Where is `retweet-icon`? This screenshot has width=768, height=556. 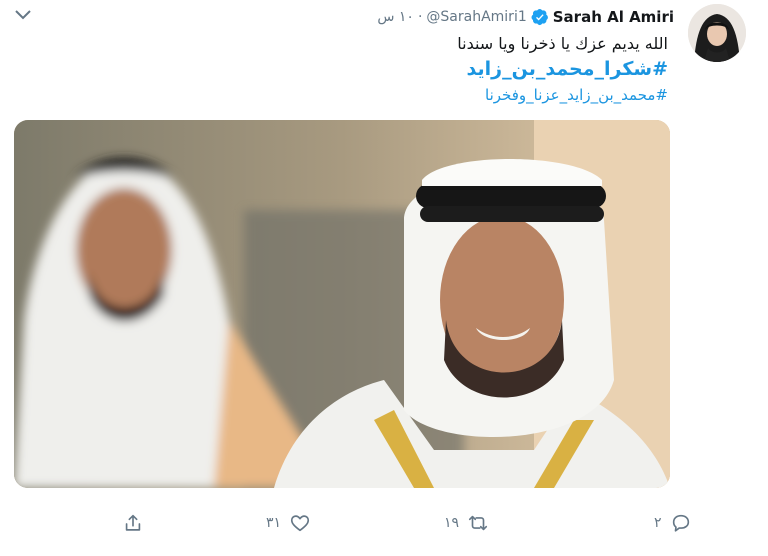
retweet-icon is located at coordinates (478, 523).